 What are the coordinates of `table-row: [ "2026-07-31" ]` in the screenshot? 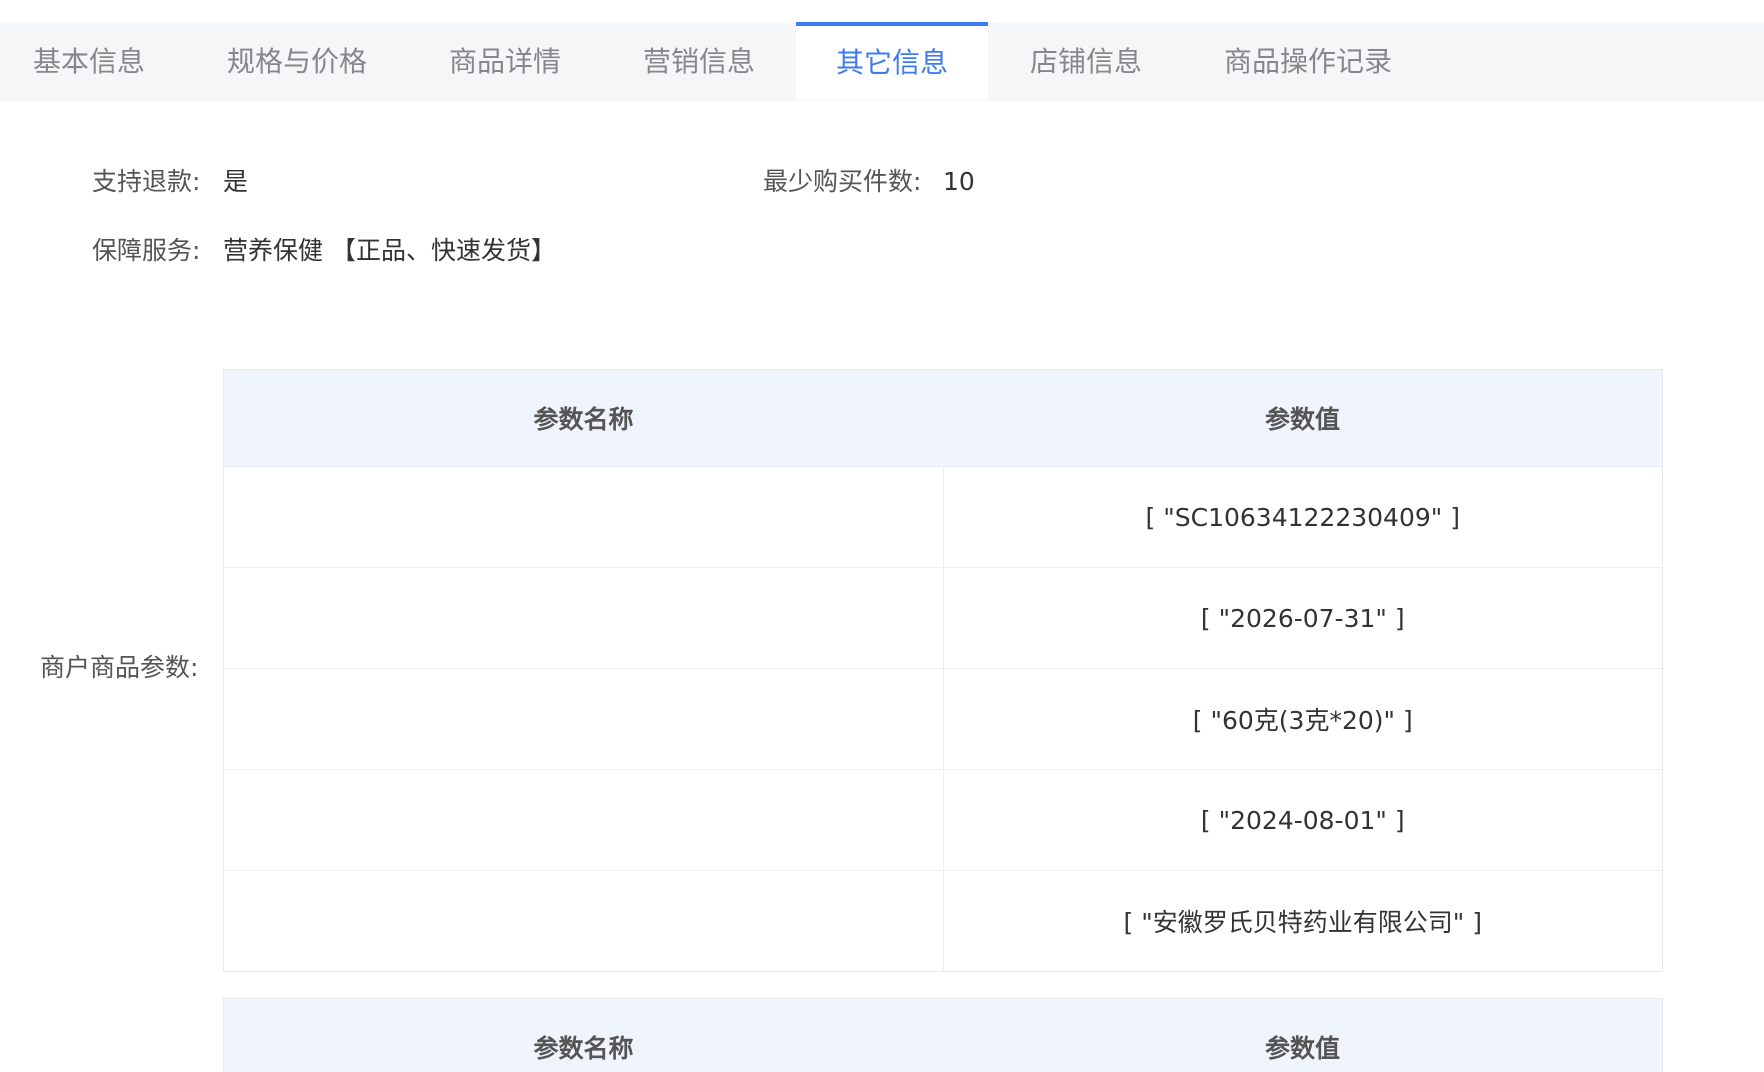 It's located at (943, 617).